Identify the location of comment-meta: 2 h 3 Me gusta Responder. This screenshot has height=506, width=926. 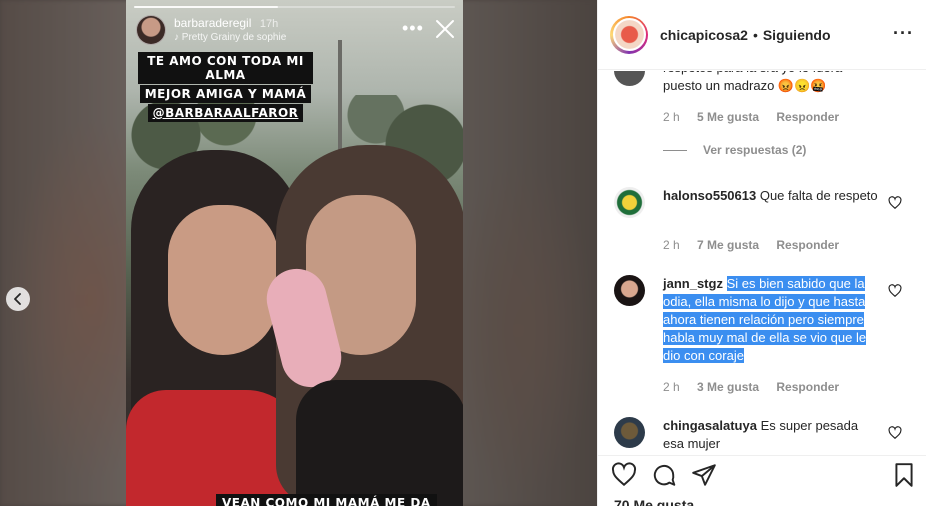
(758, 387).